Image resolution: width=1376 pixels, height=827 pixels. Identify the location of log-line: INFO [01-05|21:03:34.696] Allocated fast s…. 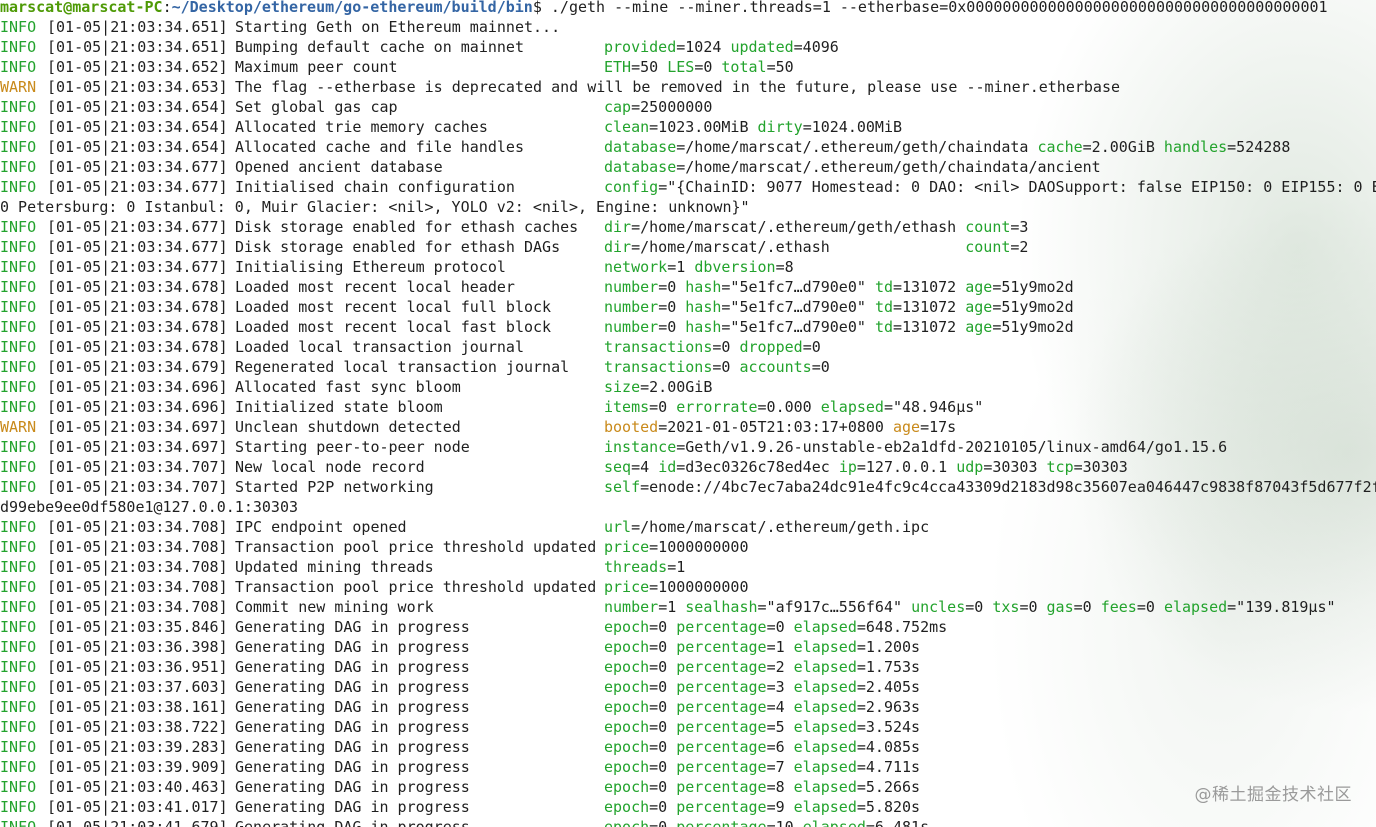
(688, 387).